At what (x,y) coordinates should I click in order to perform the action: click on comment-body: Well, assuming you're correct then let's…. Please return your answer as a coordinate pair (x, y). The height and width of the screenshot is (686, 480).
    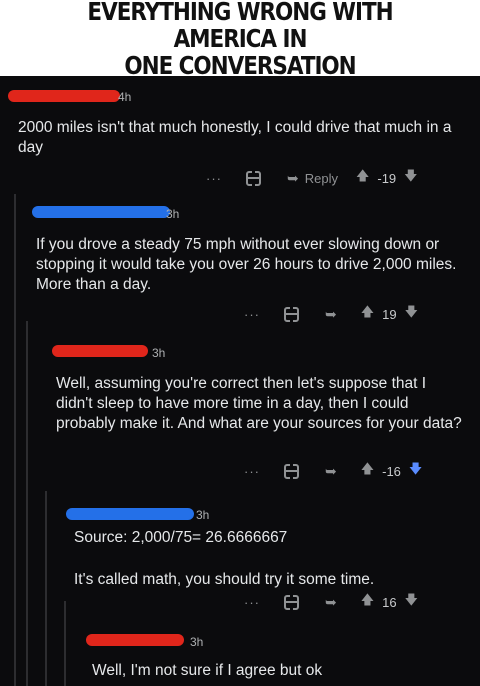
    Looking at the image, I should click on (261, 408).